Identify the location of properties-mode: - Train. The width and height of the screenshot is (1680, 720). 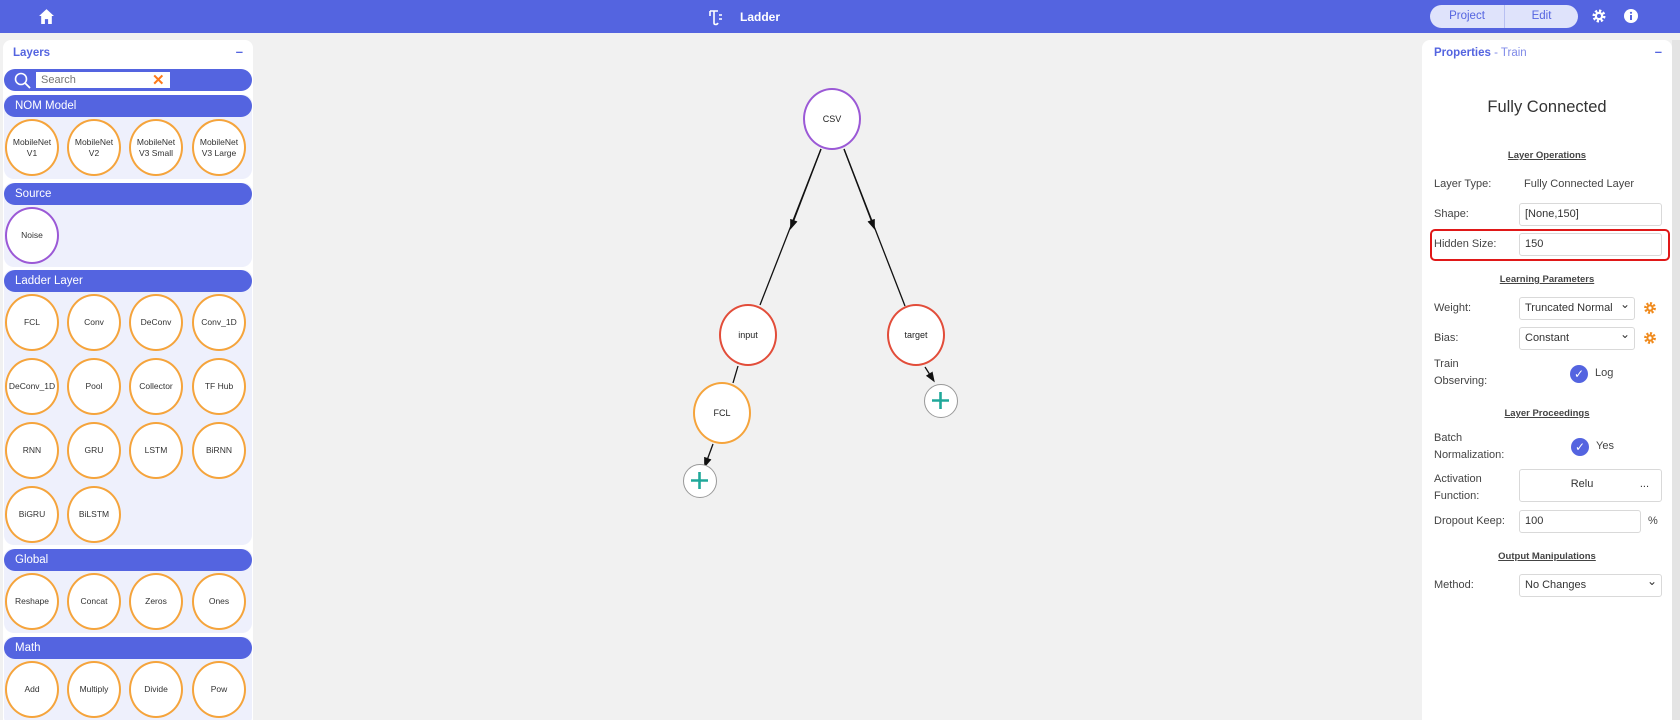
(1510, 53).